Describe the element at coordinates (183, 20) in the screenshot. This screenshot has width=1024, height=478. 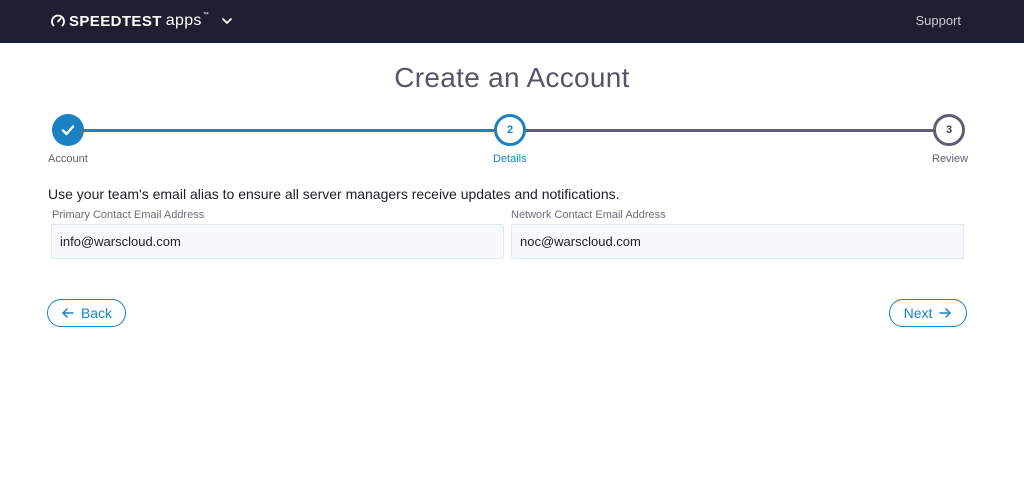
I see `brand-apps: apps` at that location.